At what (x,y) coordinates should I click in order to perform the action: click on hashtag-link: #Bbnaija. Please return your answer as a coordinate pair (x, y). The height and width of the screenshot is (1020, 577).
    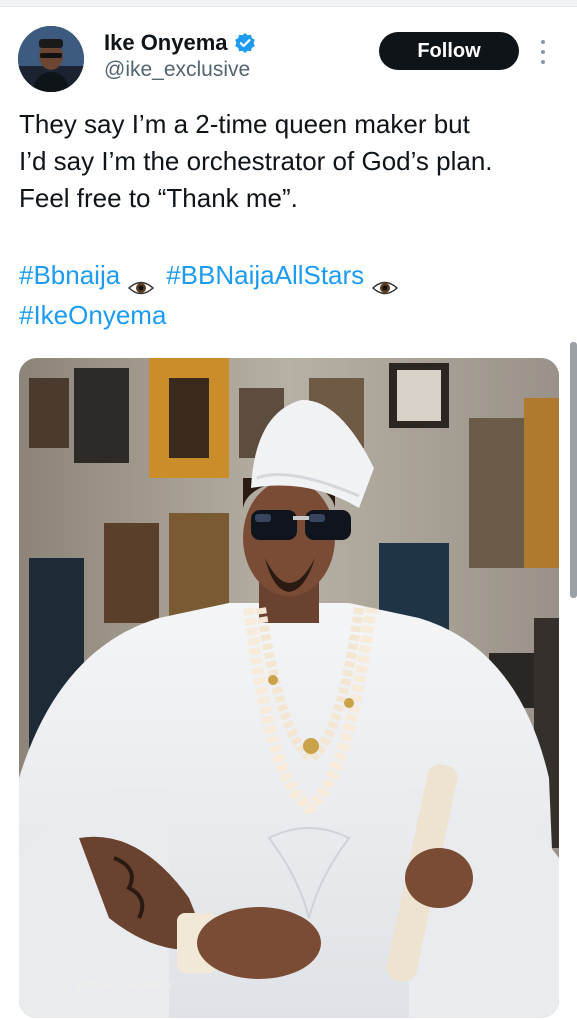
    Looking at the image, I should click on (69, 275).